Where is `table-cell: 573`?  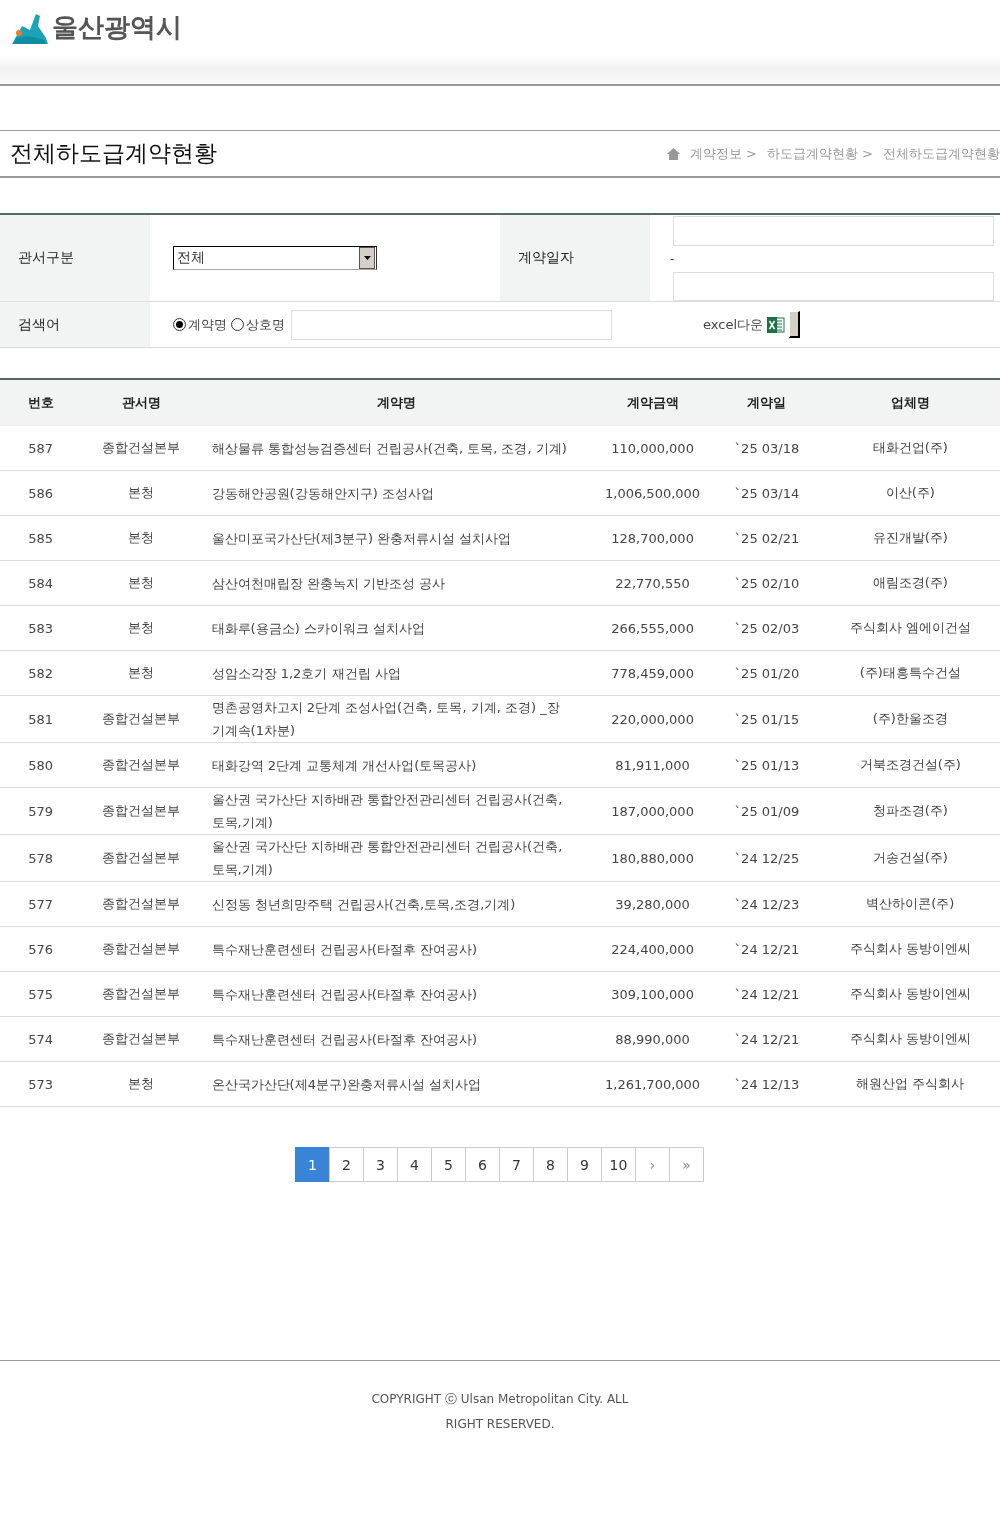
table-cell: 573 is located at coordinates (41, 1084).